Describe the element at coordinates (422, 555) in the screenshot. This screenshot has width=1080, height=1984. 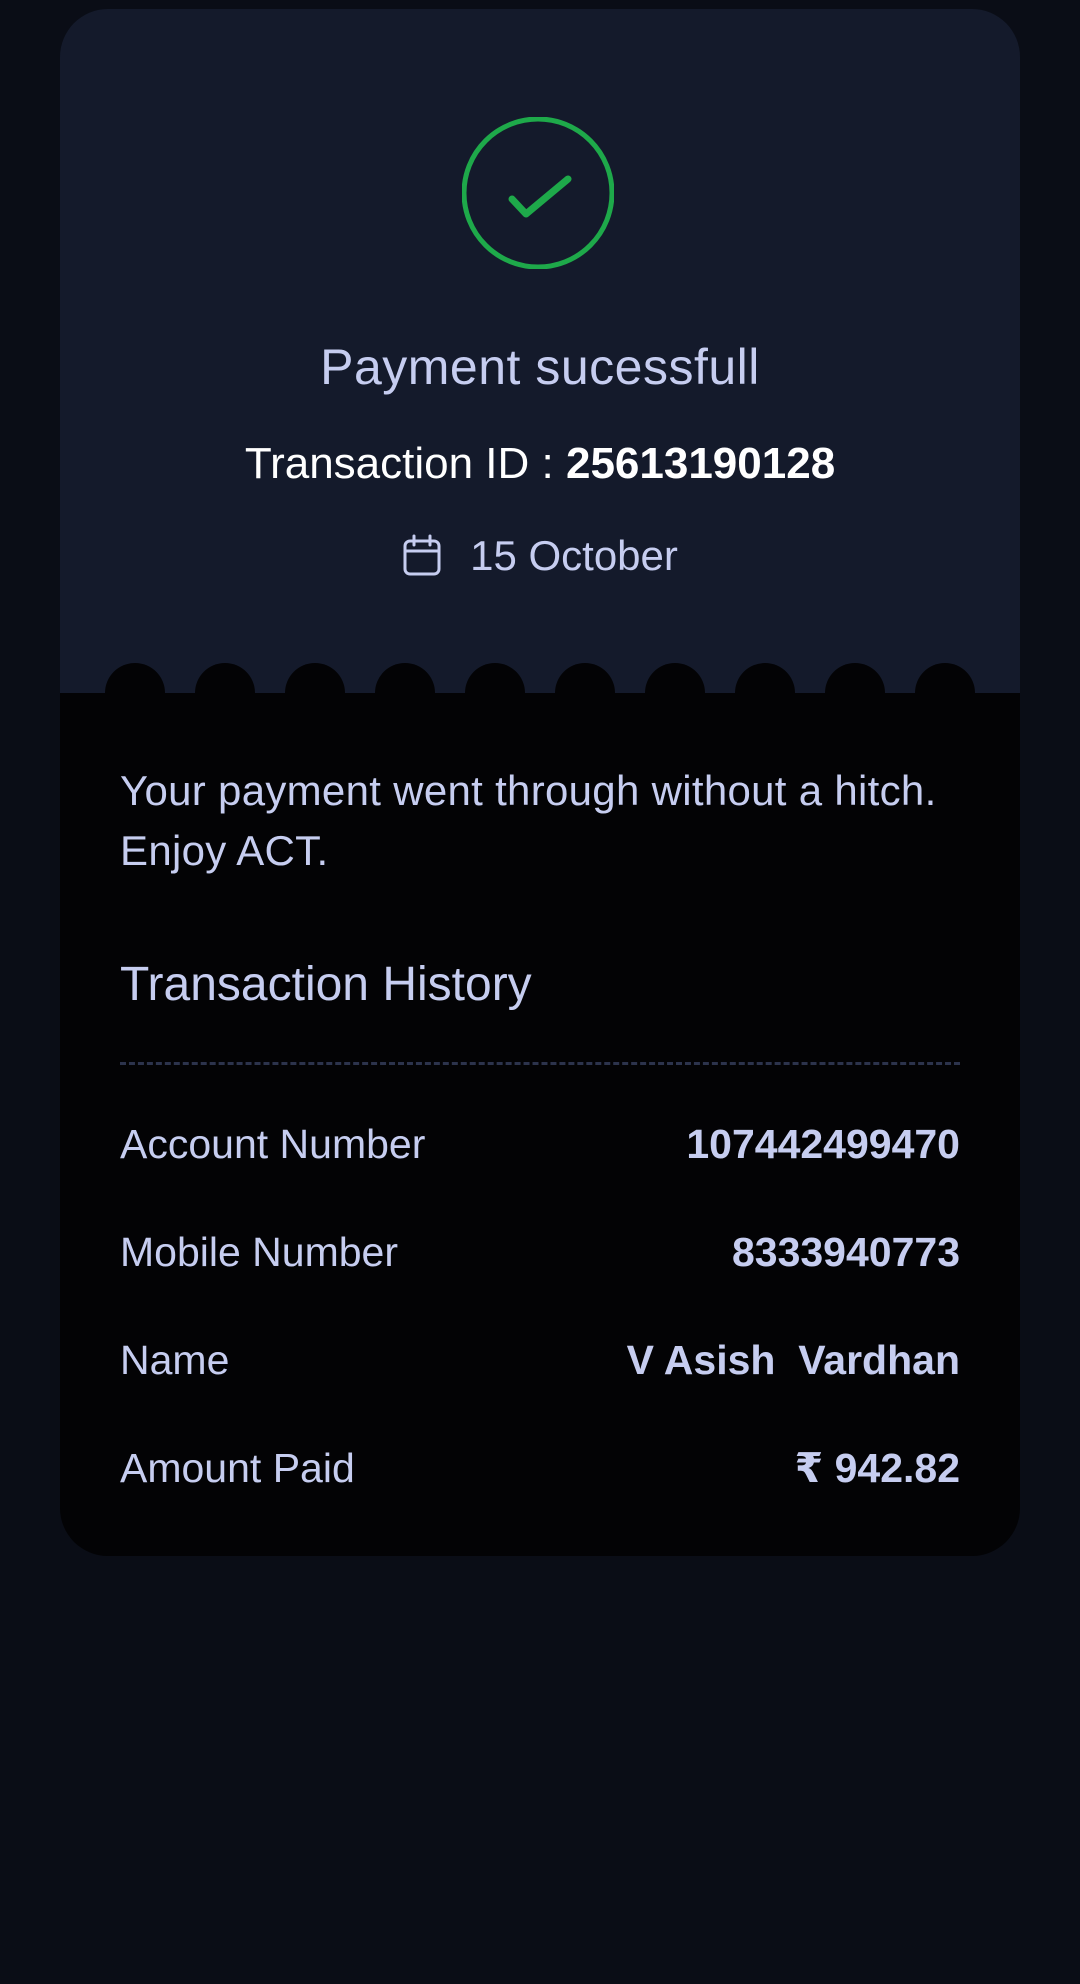
I see `calendar-icon` at that location.